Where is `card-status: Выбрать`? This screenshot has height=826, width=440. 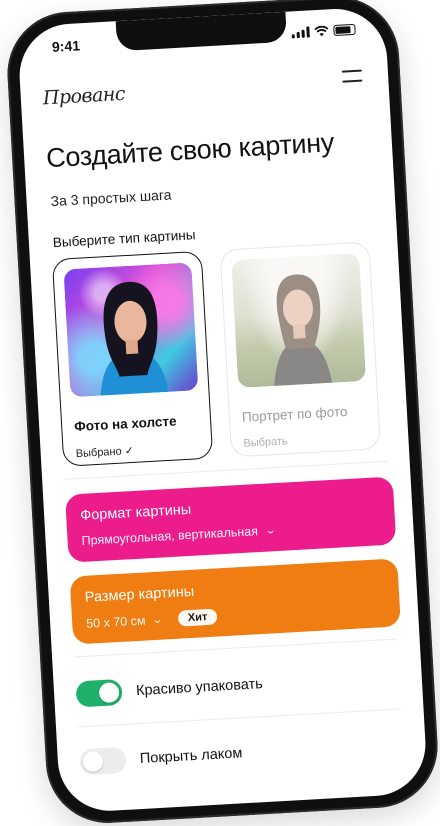 card-status: Выбрать is located at coordinates (266, 442).